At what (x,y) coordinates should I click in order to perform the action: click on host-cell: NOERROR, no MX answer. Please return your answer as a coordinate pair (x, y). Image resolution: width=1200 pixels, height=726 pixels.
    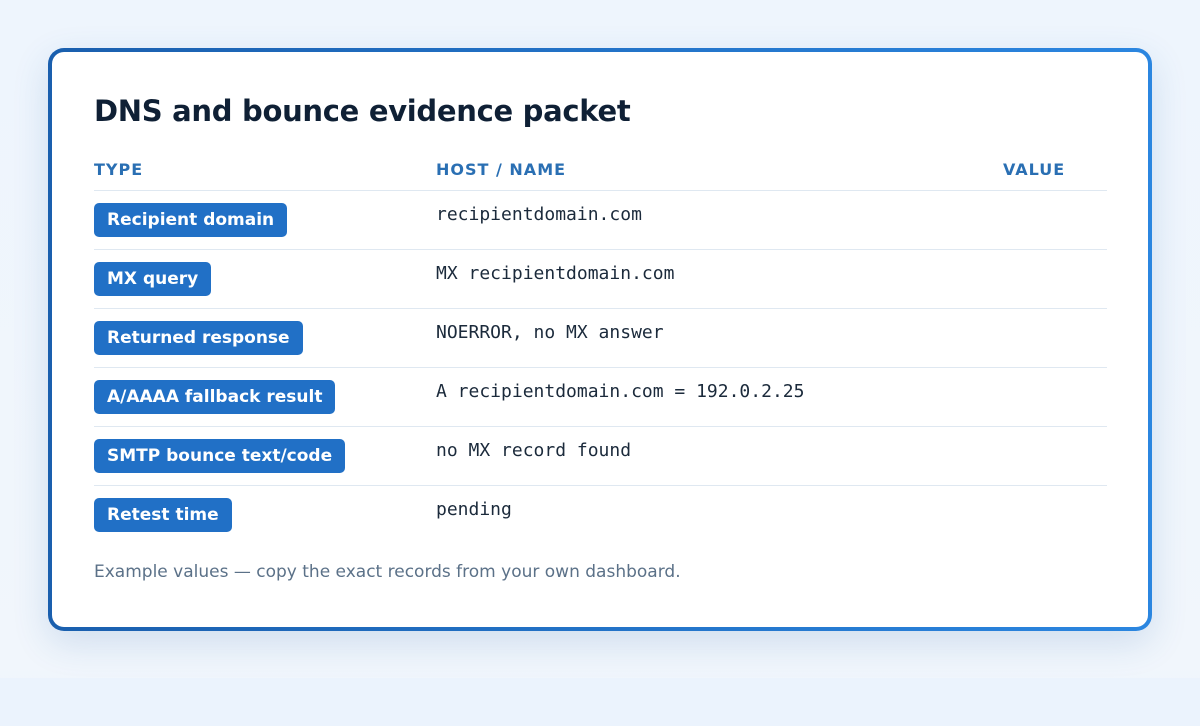
    Looking at the image, I should click on (550, 332).